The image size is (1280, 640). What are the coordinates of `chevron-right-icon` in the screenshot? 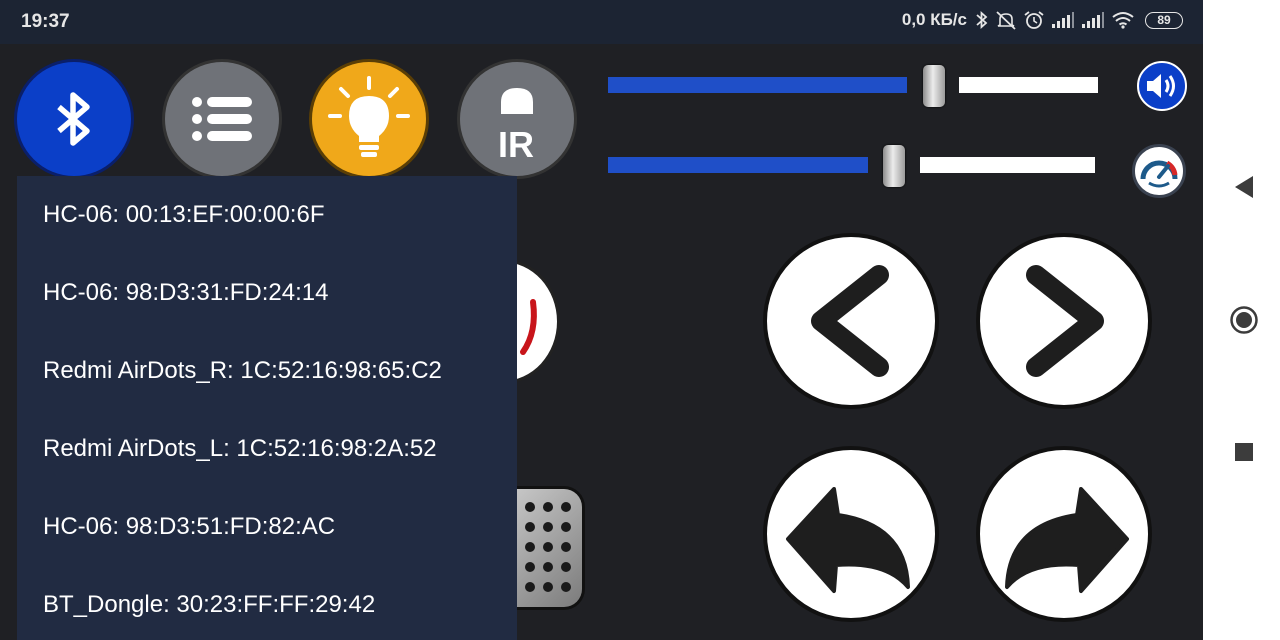 It's located at (1065, 321).